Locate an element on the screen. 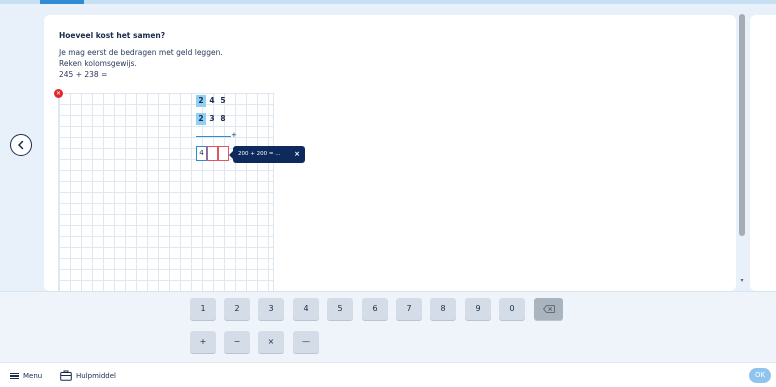 The width and height of the screenshot is (776, 387). close-icon: ✕ is located at coordinates (58, 93).